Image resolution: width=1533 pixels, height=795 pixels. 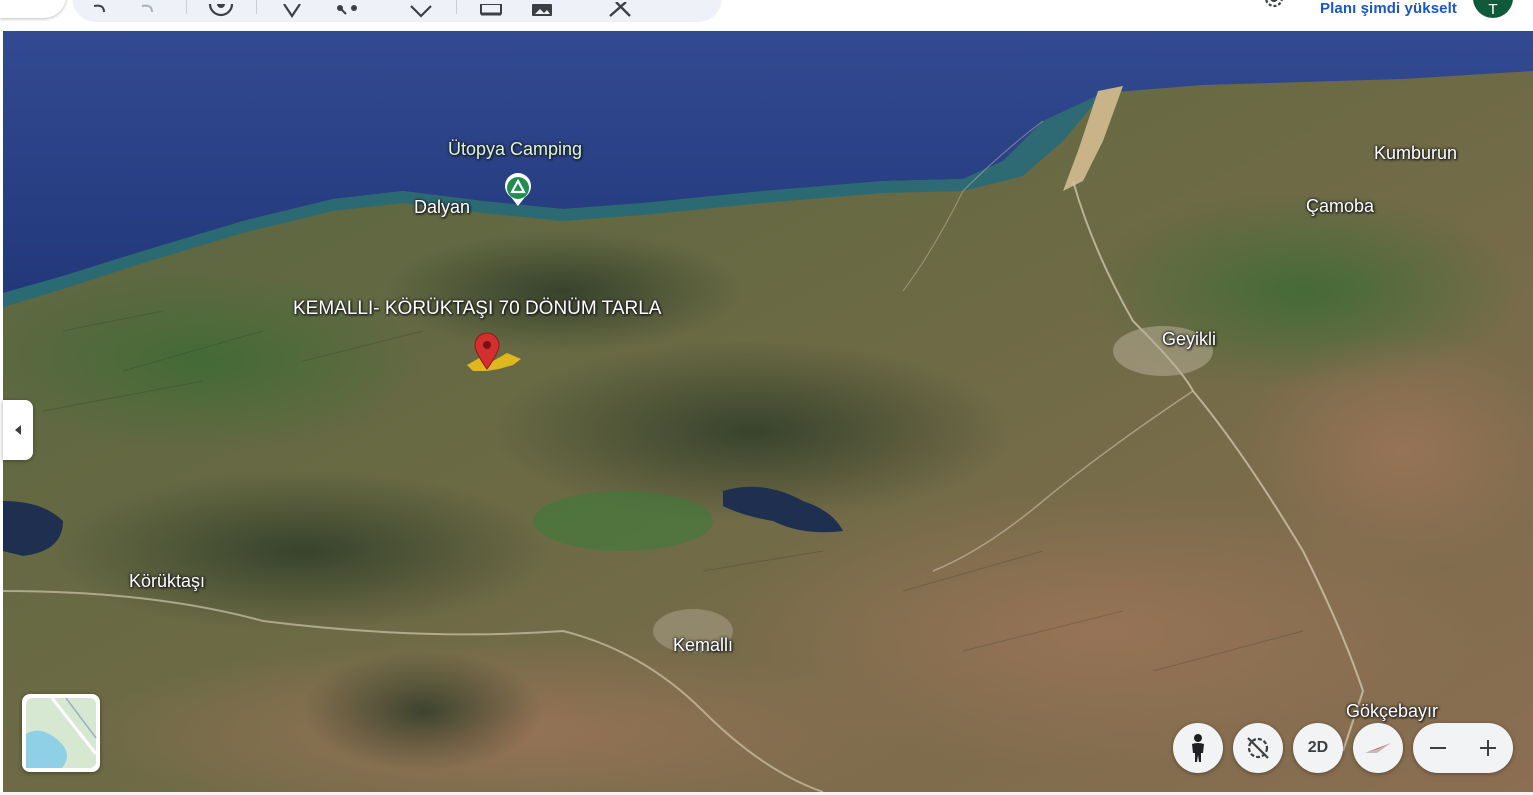 I want to click on path-icon, so click(x=347, y=9).